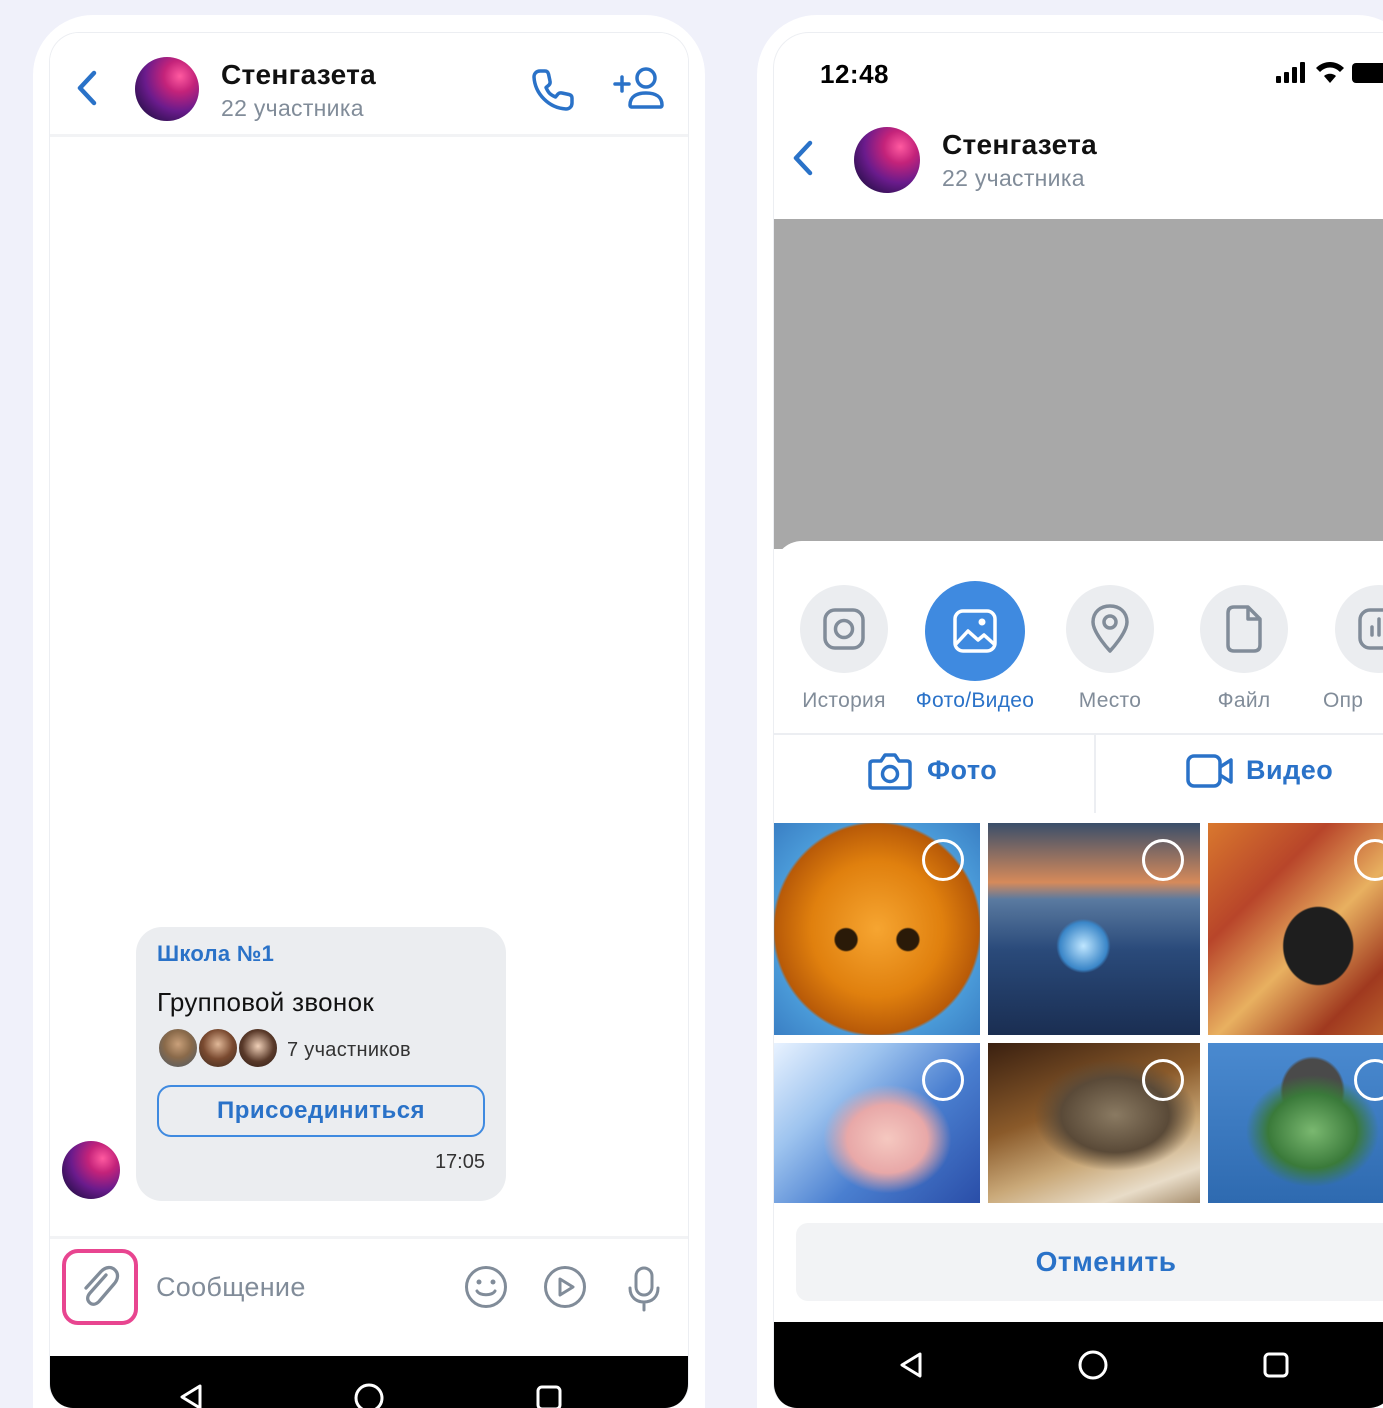 The width and height of the screenshot is (1383, 1408). I want to click on wifi-icon, so click(1330, 74).